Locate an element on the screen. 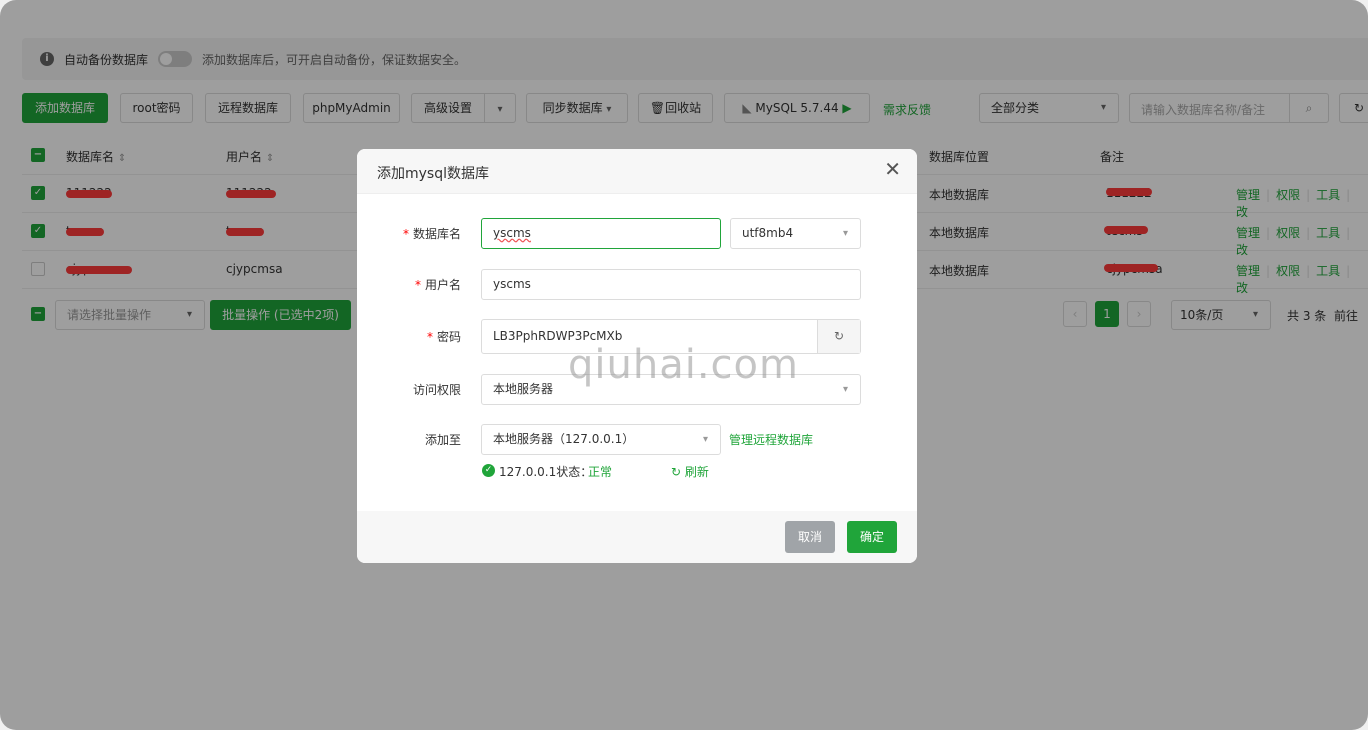 The height and width of the screenshot is (730, 1368). charset-value: utf8mb4 is located at coordinates (768, 233).